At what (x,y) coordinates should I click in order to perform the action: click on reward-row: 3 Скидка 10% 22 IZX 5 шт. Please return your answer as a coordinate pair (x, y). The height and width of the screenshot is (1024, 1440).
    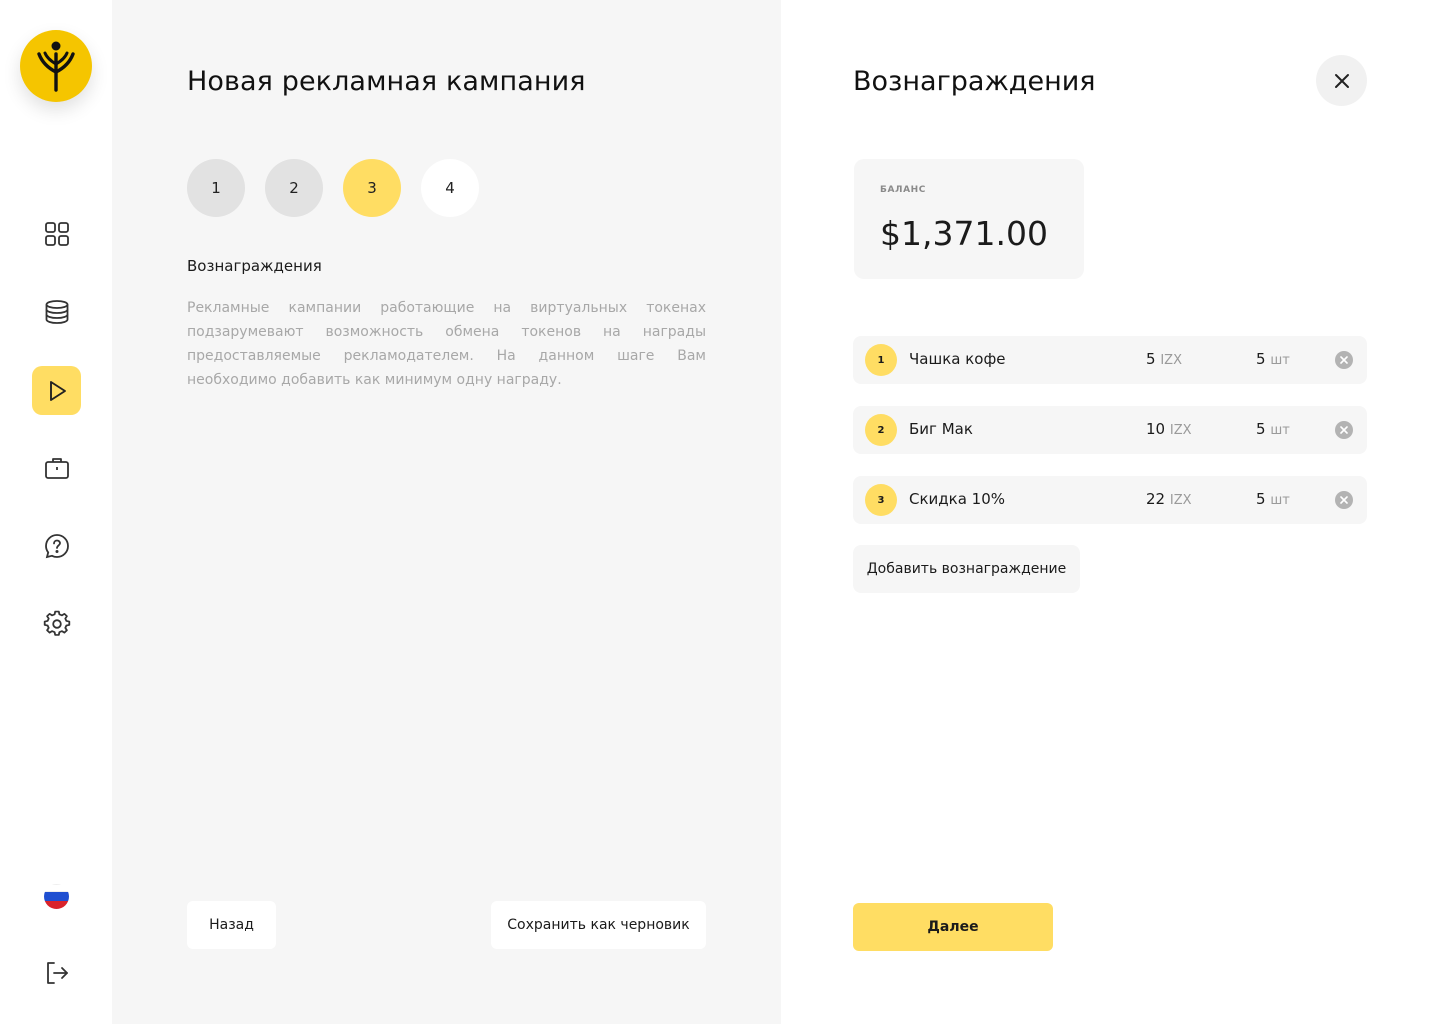
    Looking at the image, I should click on (1110, 500).